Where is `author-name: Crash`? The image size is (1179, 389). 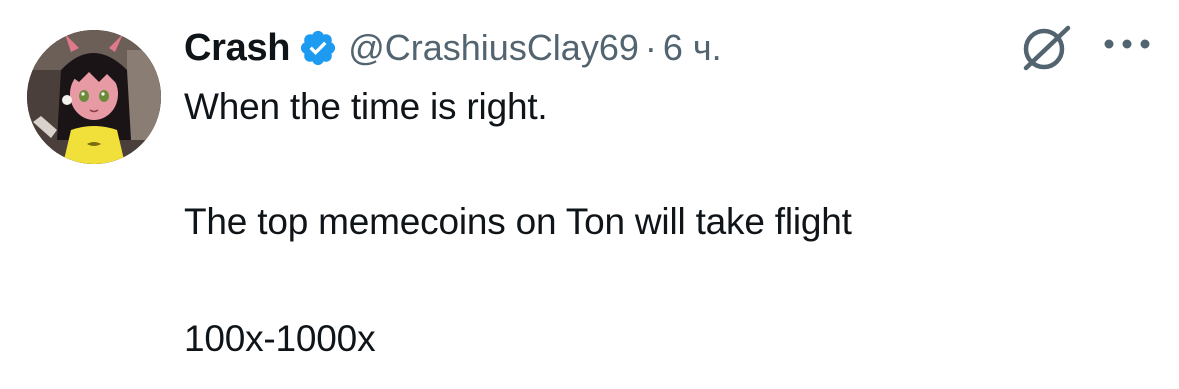 author-name: Crash is located at coordinates (237, 48).